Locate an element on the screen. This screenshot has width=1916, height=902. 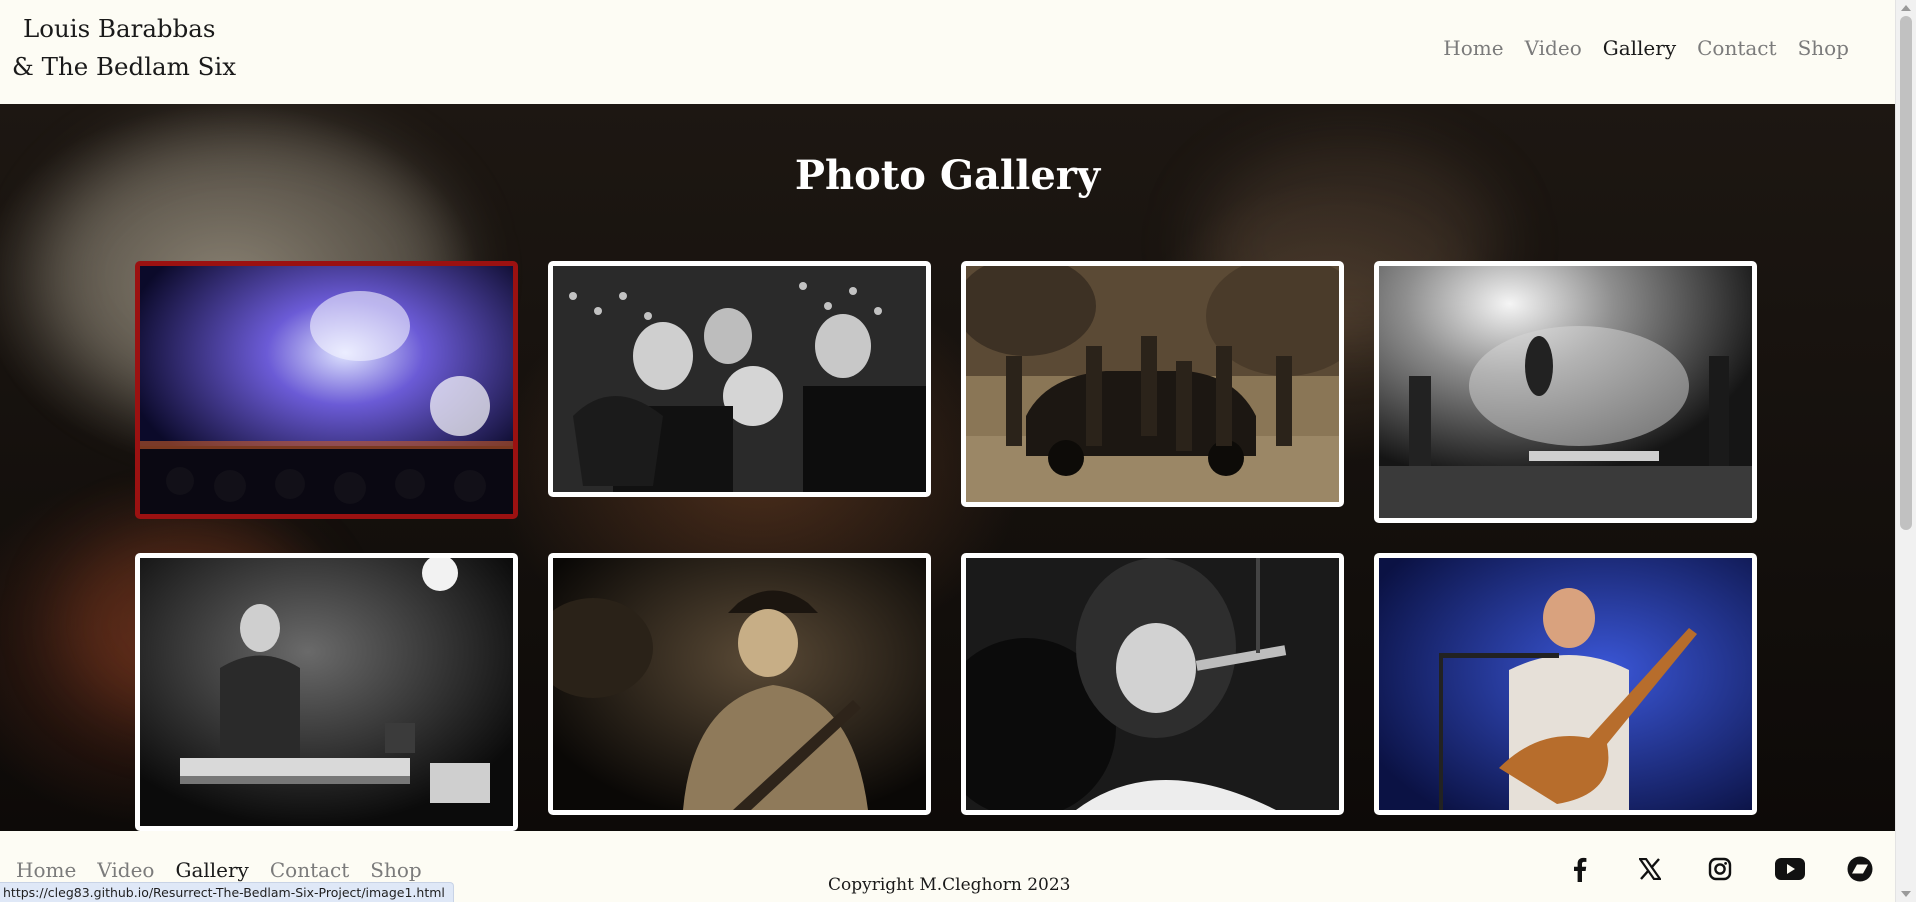
scroll-down-arrow-icon is located at coordinates (1906, 894).